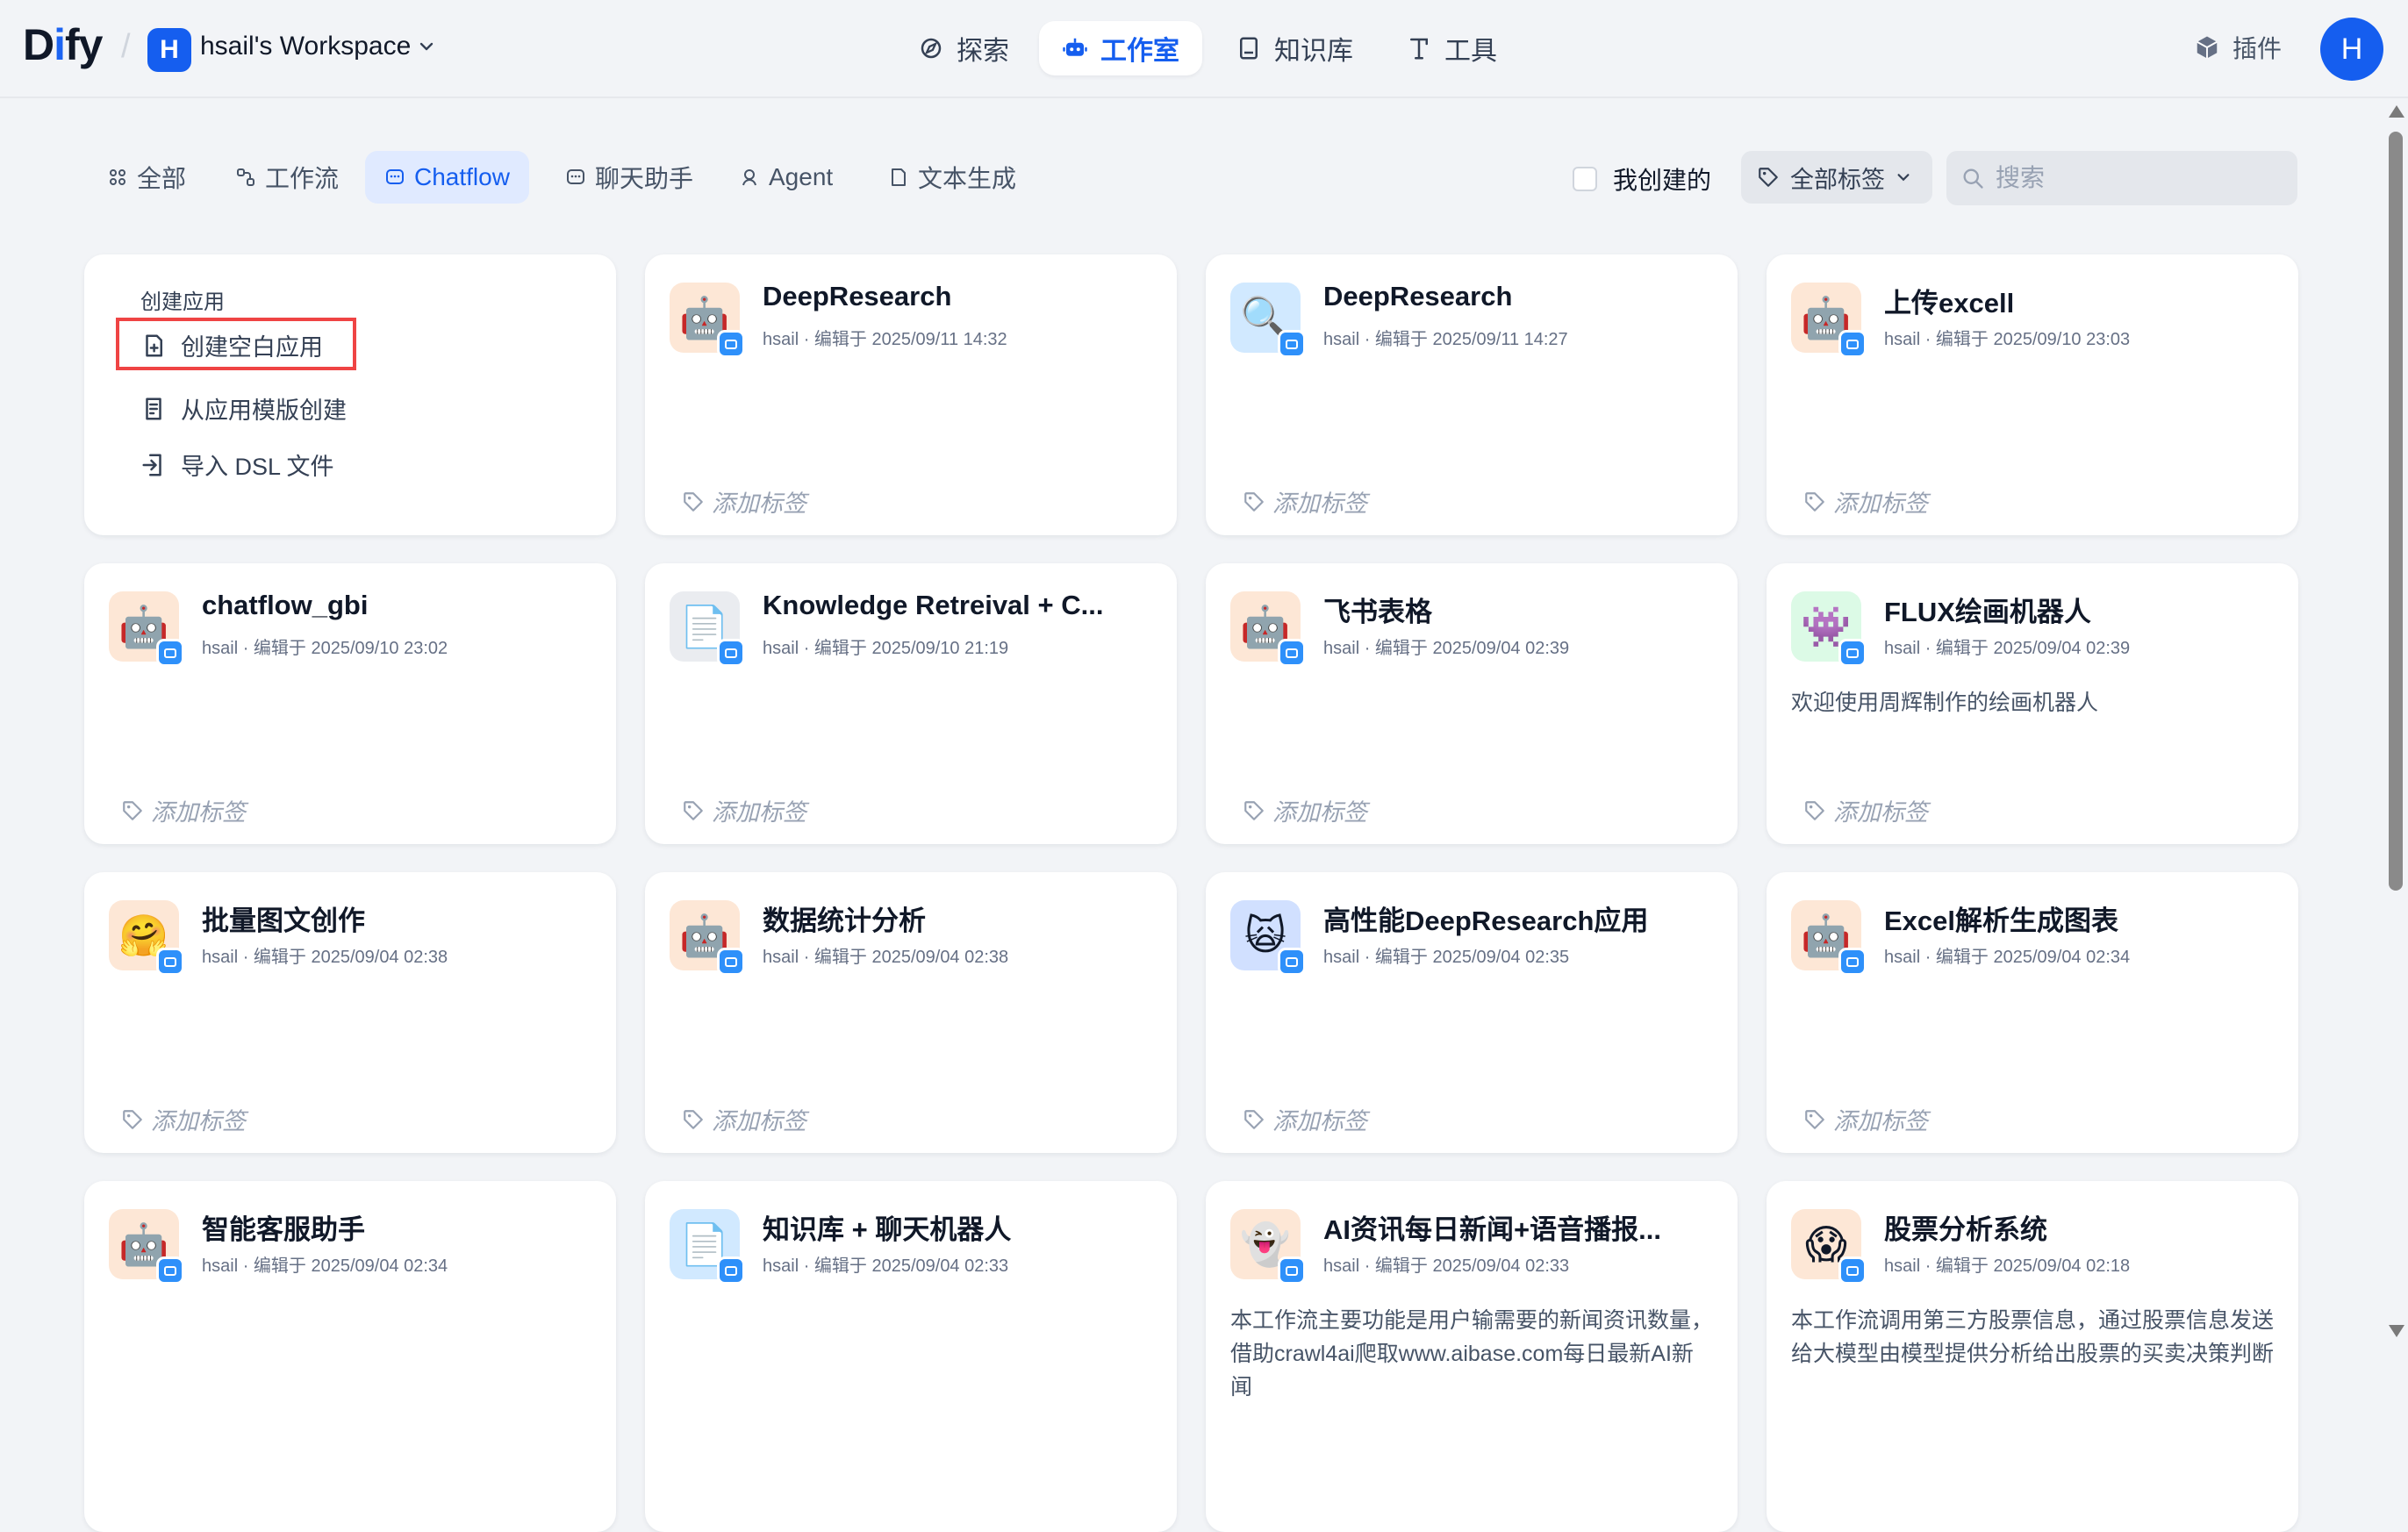  What do you see at coordinates (325, 1266) in the screenshot?
I see `app-meta: hsail · 编辑于 2025/09/04 02:34` at bounding box center [325, 1266].